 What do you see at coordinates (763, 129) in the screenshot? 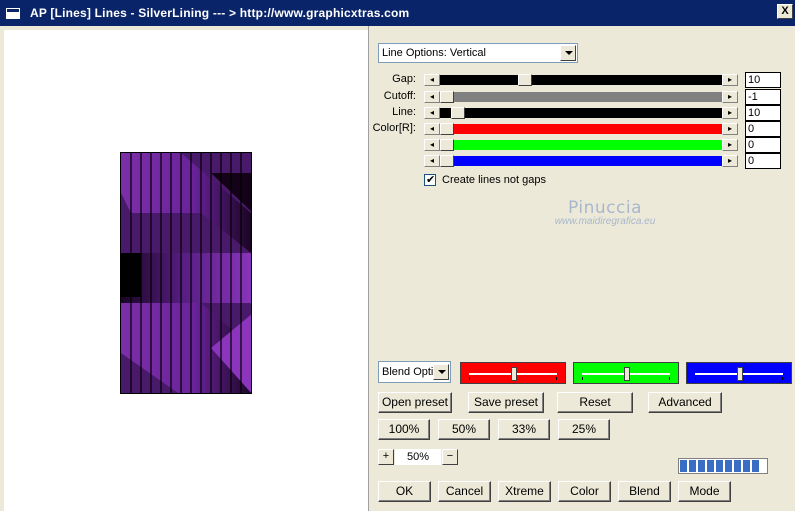
I see `color-r-value-field: 0` at bounding box center [763, 129].